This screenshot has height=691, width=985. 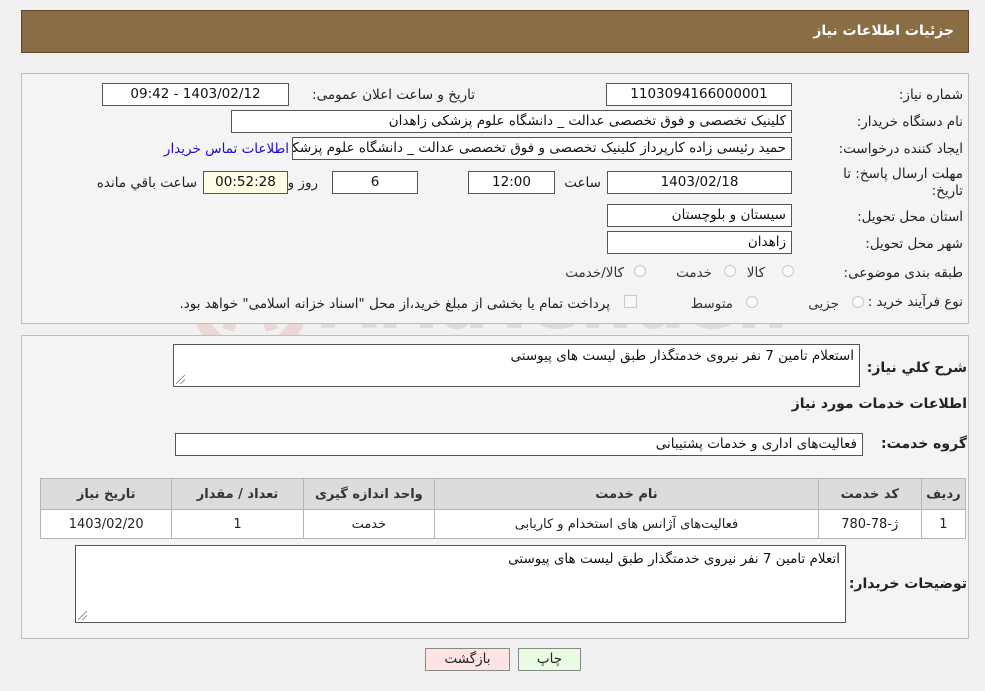 I want to click on col-header-need-date: تاریخ نیاز, so click(x=106, y=494).